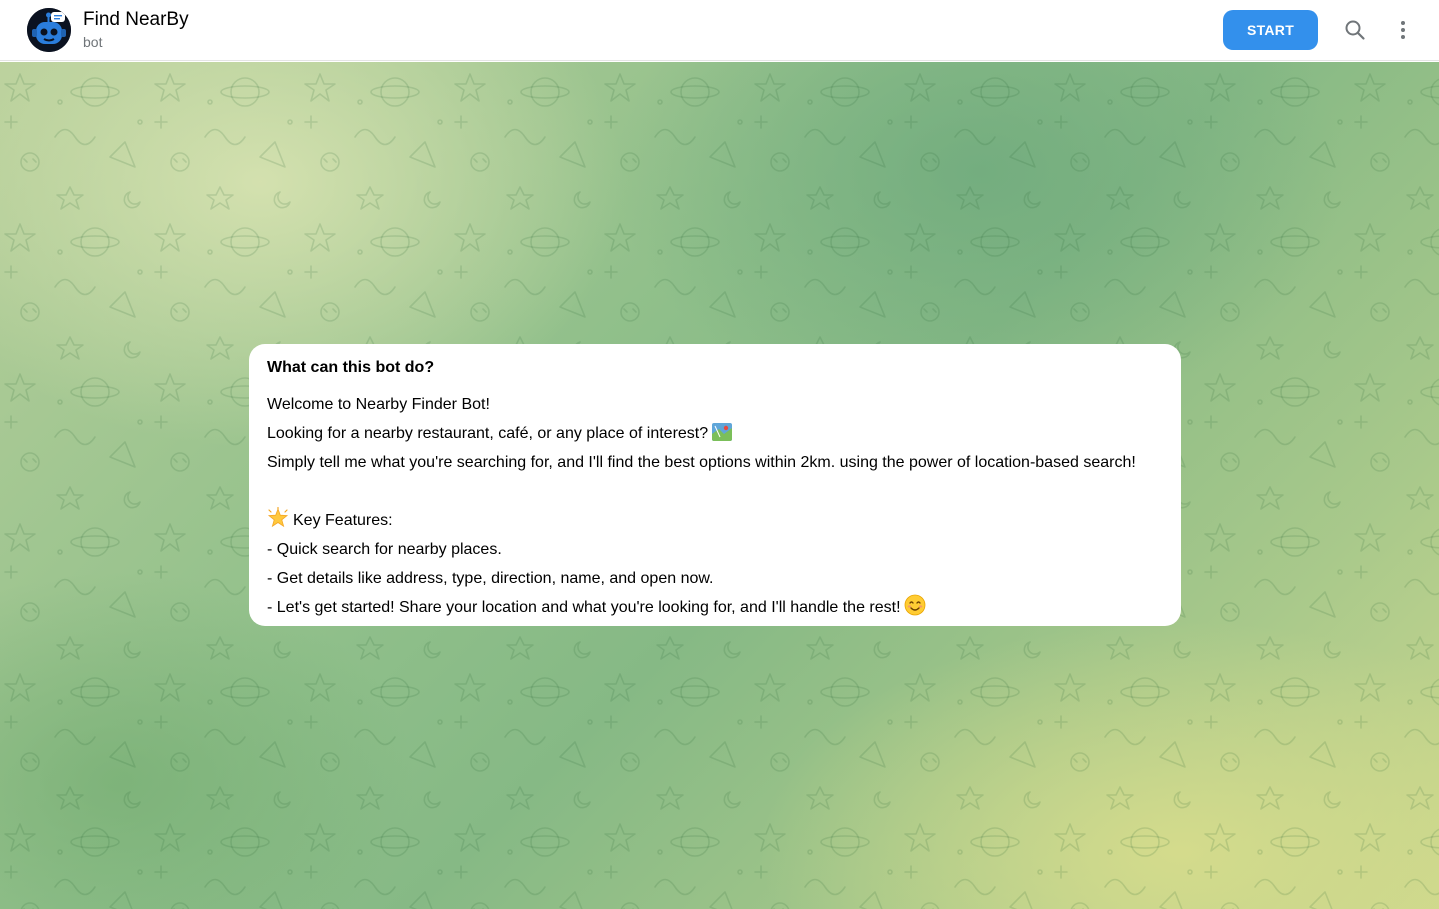 The width and height of the screenshot is (1439, 909). What do you see at coordinates (715, 549) in the screenshot?
I see `card-line: - Quick search for nearby places.` at bounding box center [715, 549].